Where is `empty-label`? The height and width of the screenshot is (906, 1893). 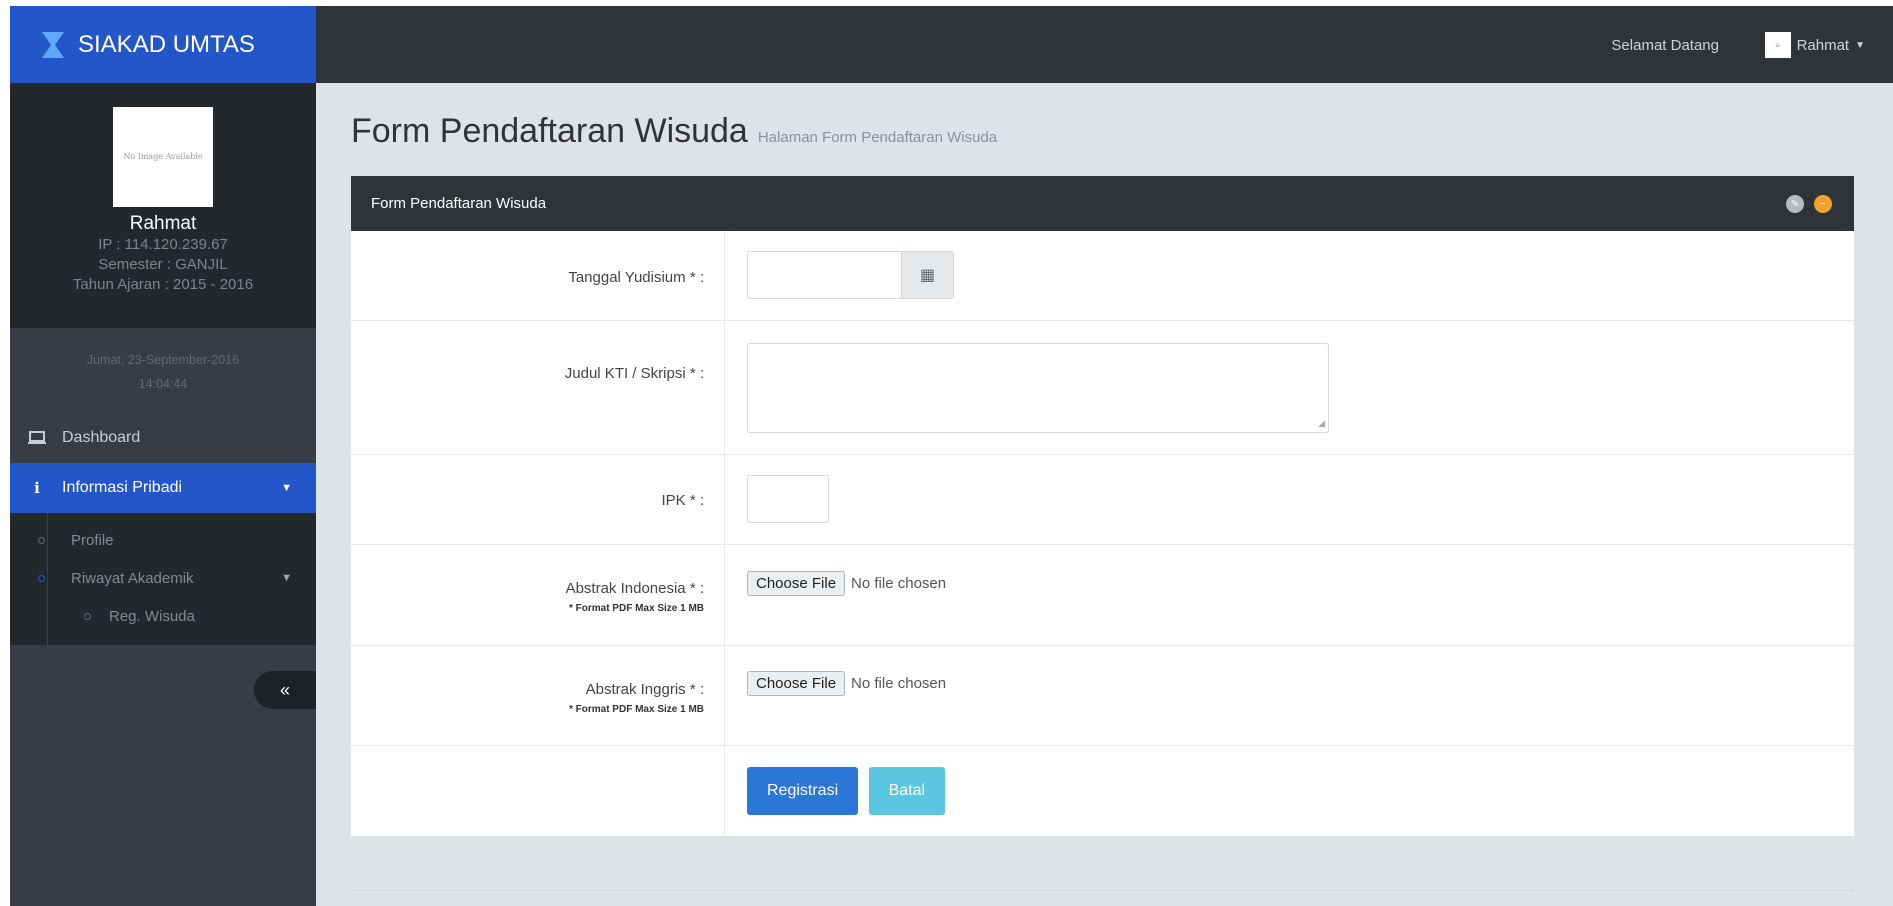 empty-label is located at coordinates (538, 791).